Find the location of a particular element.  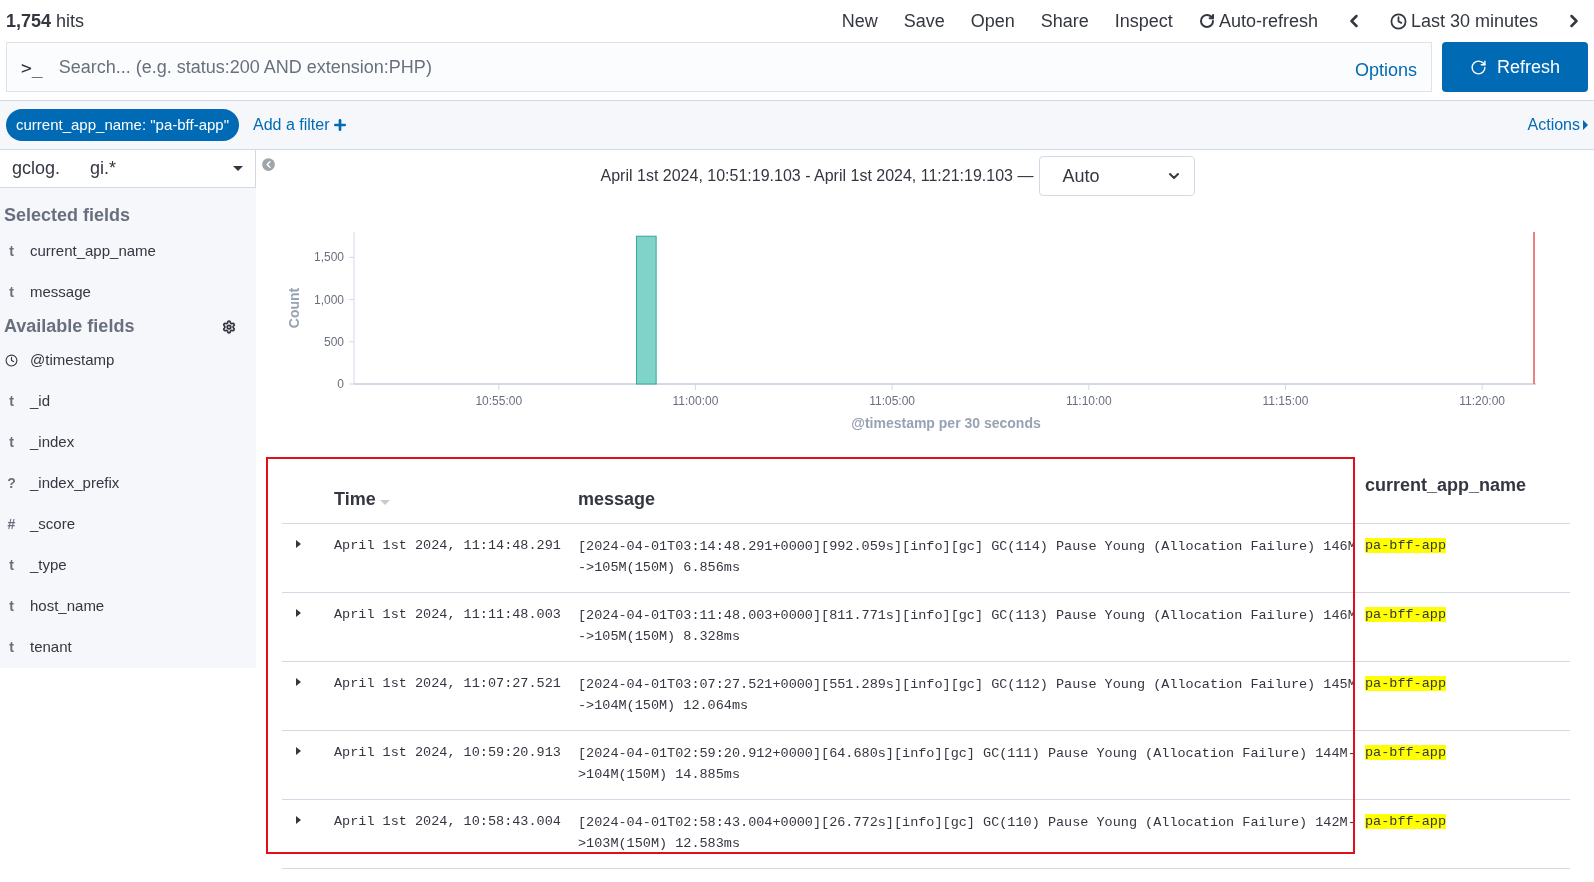

field-name: message is located at coordinates (60, 292).